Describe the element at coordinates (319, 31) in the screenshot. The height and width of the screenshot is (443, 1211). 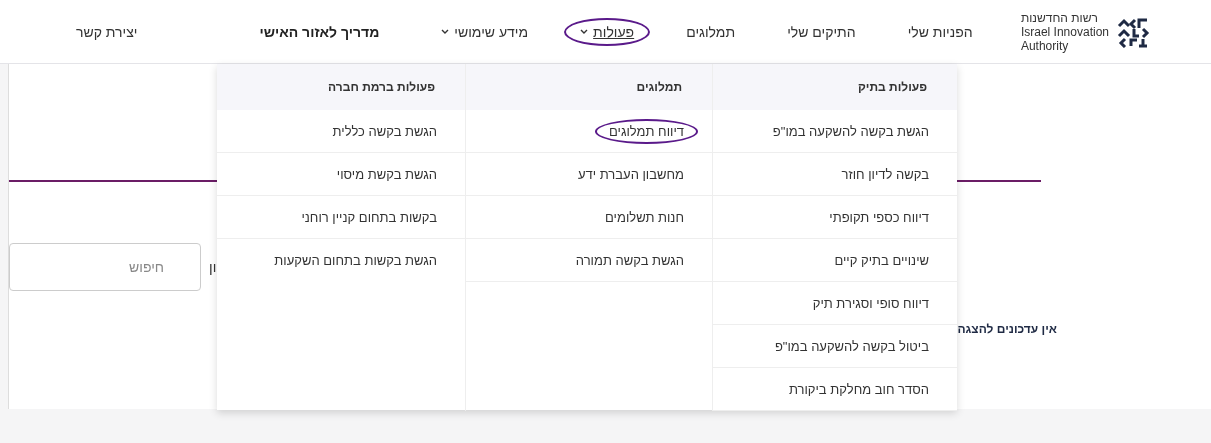
I see `nav-link: מדריך לאזור האישי` at that location.